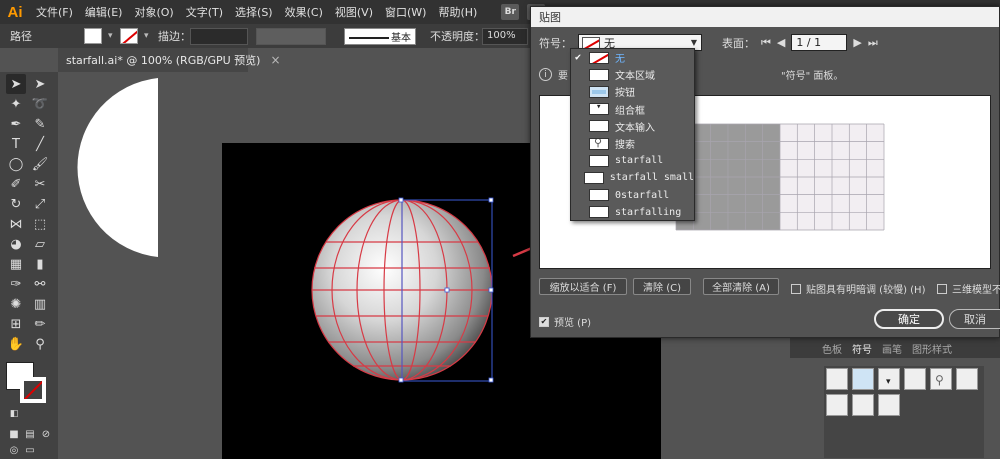 Image resolution: width=1000 pixels, height=459 pixels. What do you see at coordinates (16, 84) in the screenshot?
I see `selection-tool-icon: ➤` at bounding box center [16, 84].